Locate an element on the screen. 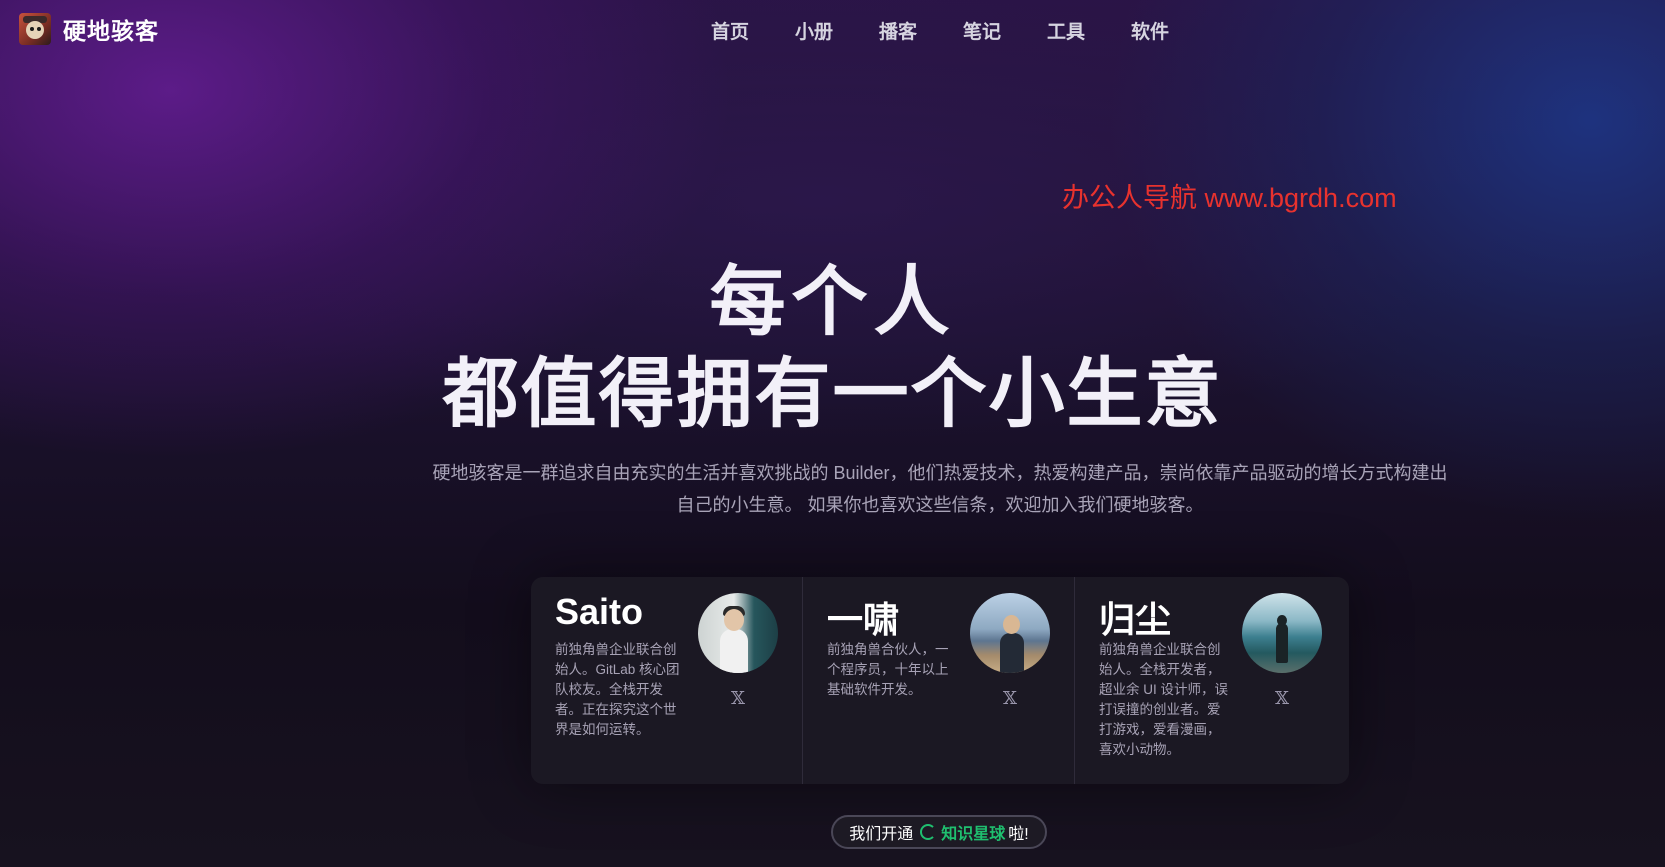 This screenshot has height=867, width=1665. main-nav: 首页 小册 播客 笔记 工具 软件 is located at coordinates (963, 30).